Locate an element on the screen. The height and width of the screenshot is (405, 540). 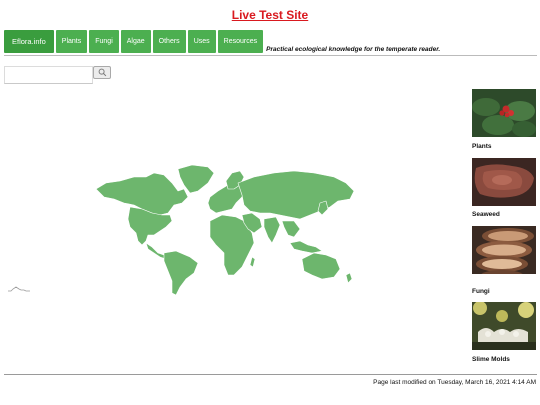
seaweed-photo is located at coordinates (504, 182).